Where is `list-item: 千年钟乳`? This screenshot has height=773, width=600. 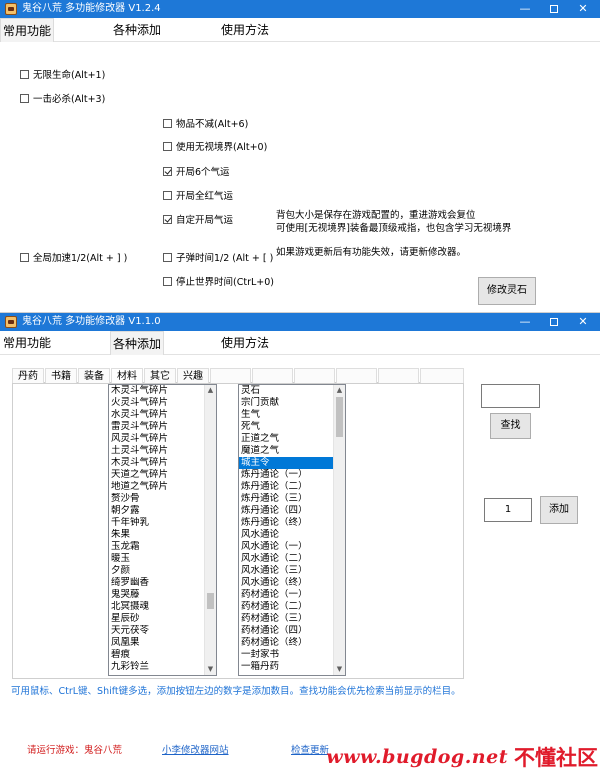
list-item: 千年钟乳 is located at coordinates (156, 523).